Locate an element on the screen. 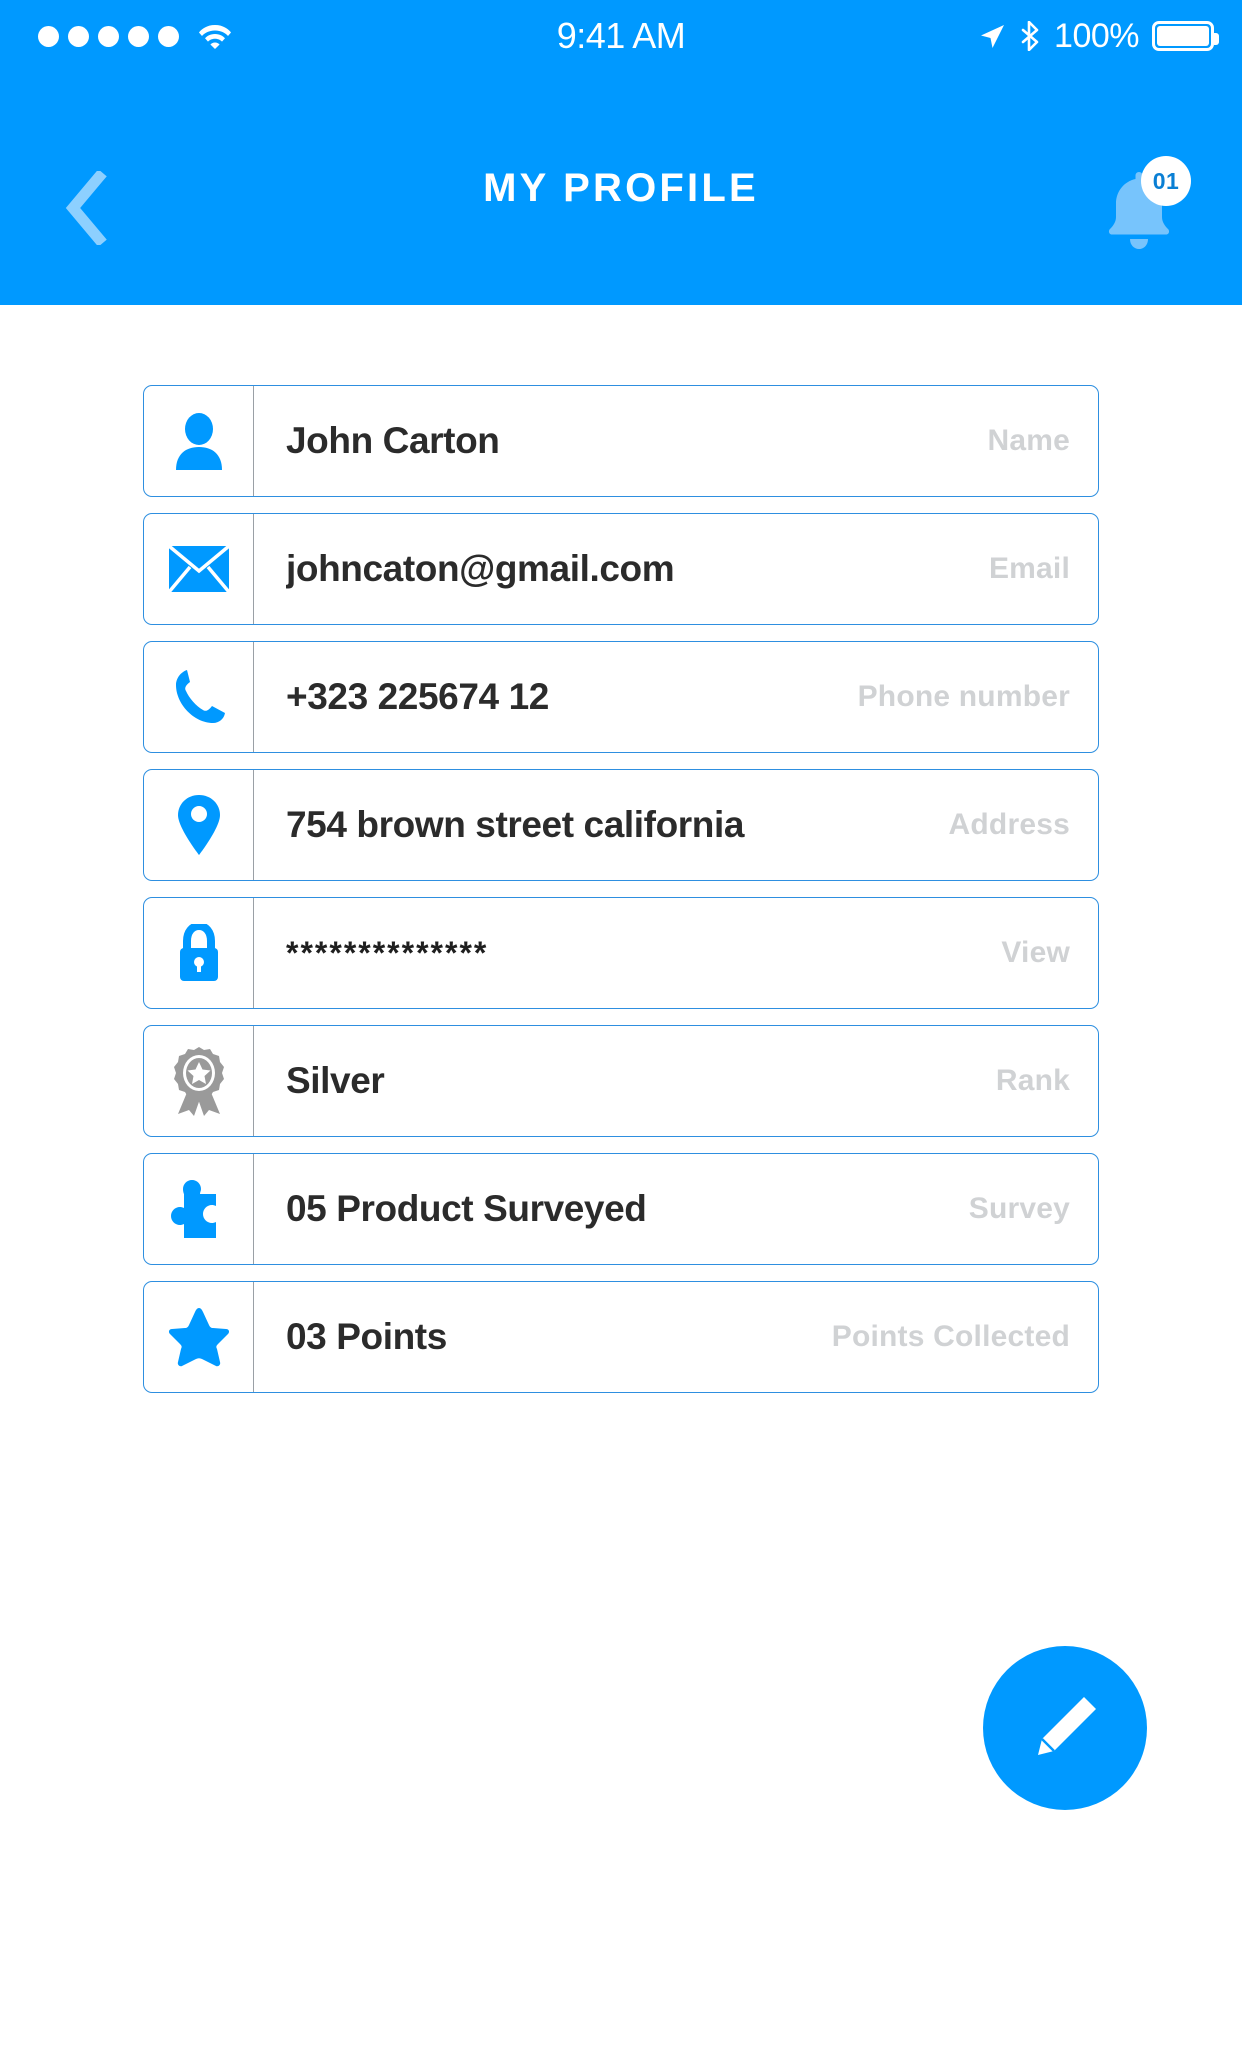  profile-row-body: Silver Rank is located at coordinates (676, 1081).